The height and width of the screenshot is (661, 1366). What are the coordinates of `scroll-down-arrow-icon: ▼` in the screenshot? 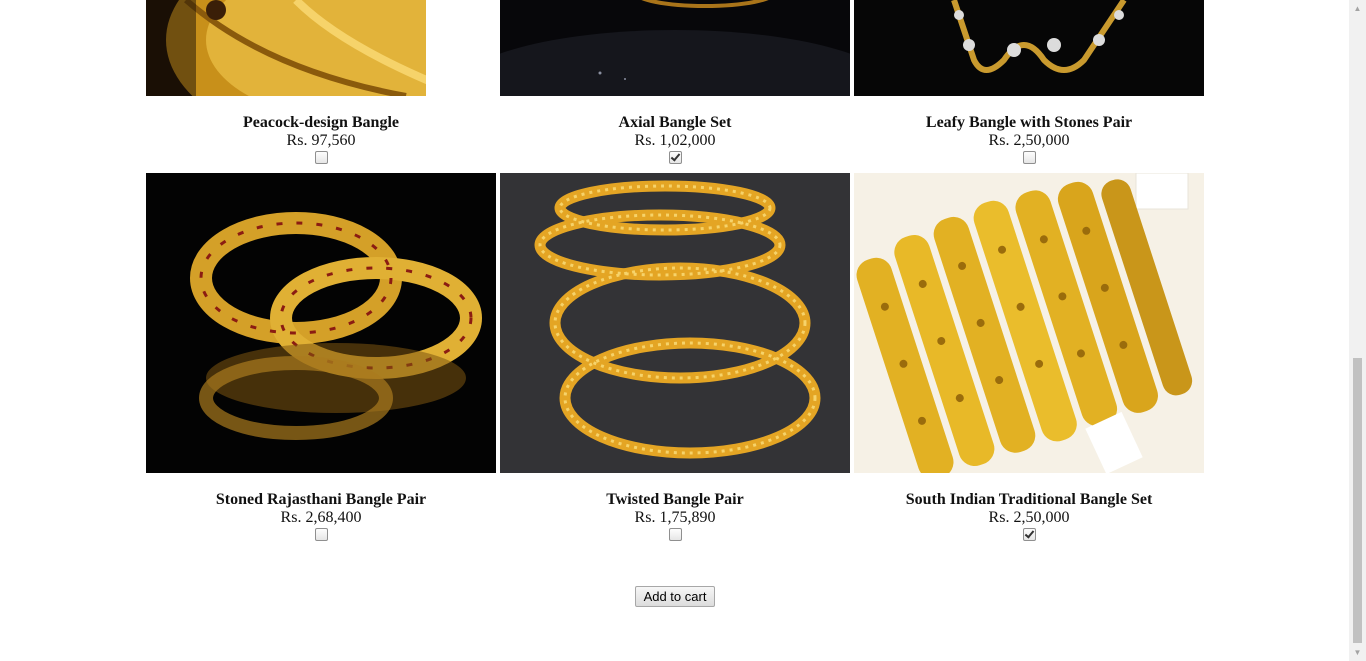 It's located at (1357, 652).